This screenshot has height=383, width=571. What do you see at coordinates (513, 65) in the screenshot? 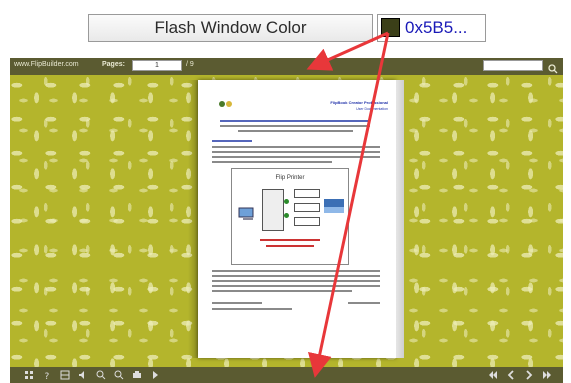
I see `search-input` at bounding box center [513, 65].